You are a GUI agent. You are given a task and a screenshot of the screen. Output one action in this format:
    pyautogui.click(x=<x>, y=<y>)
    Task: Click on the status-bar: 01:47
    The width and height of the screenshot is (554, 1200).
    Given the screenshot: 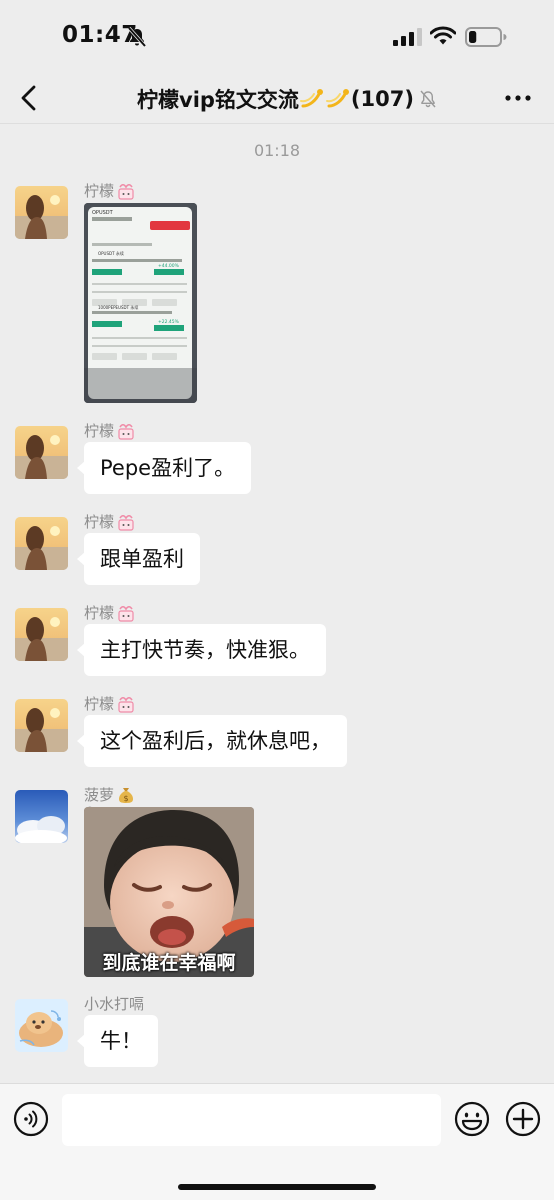 What is the action you would take?
    pyautogui.click(x=277, y=36)
    